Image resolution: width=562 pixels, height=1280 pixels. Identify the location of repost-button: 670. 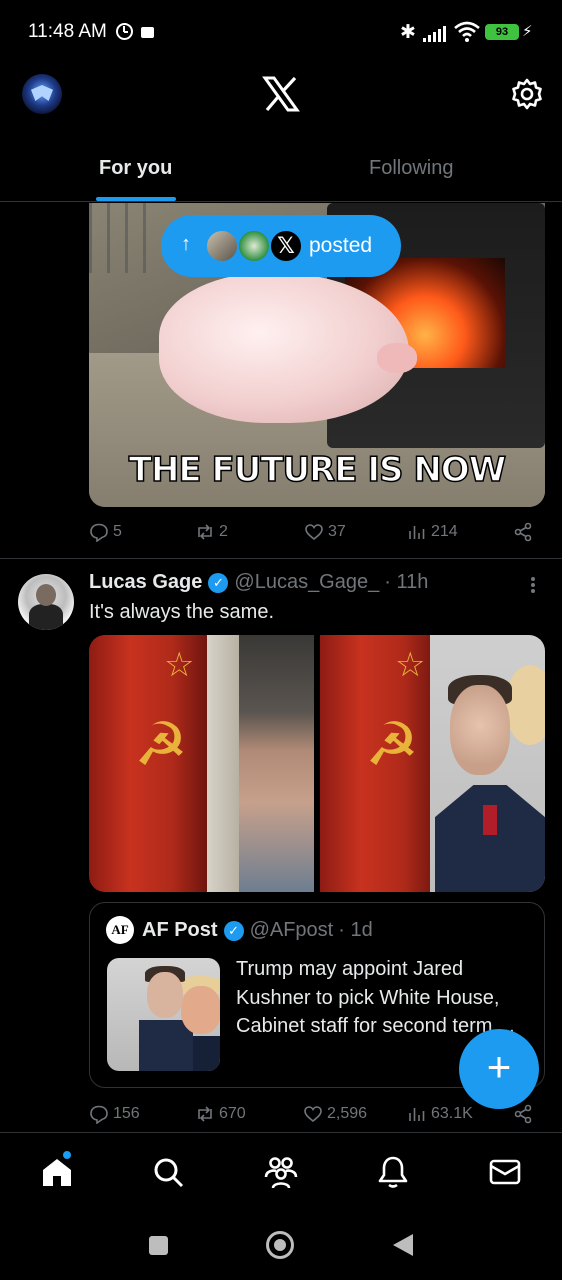
(220, 1114).